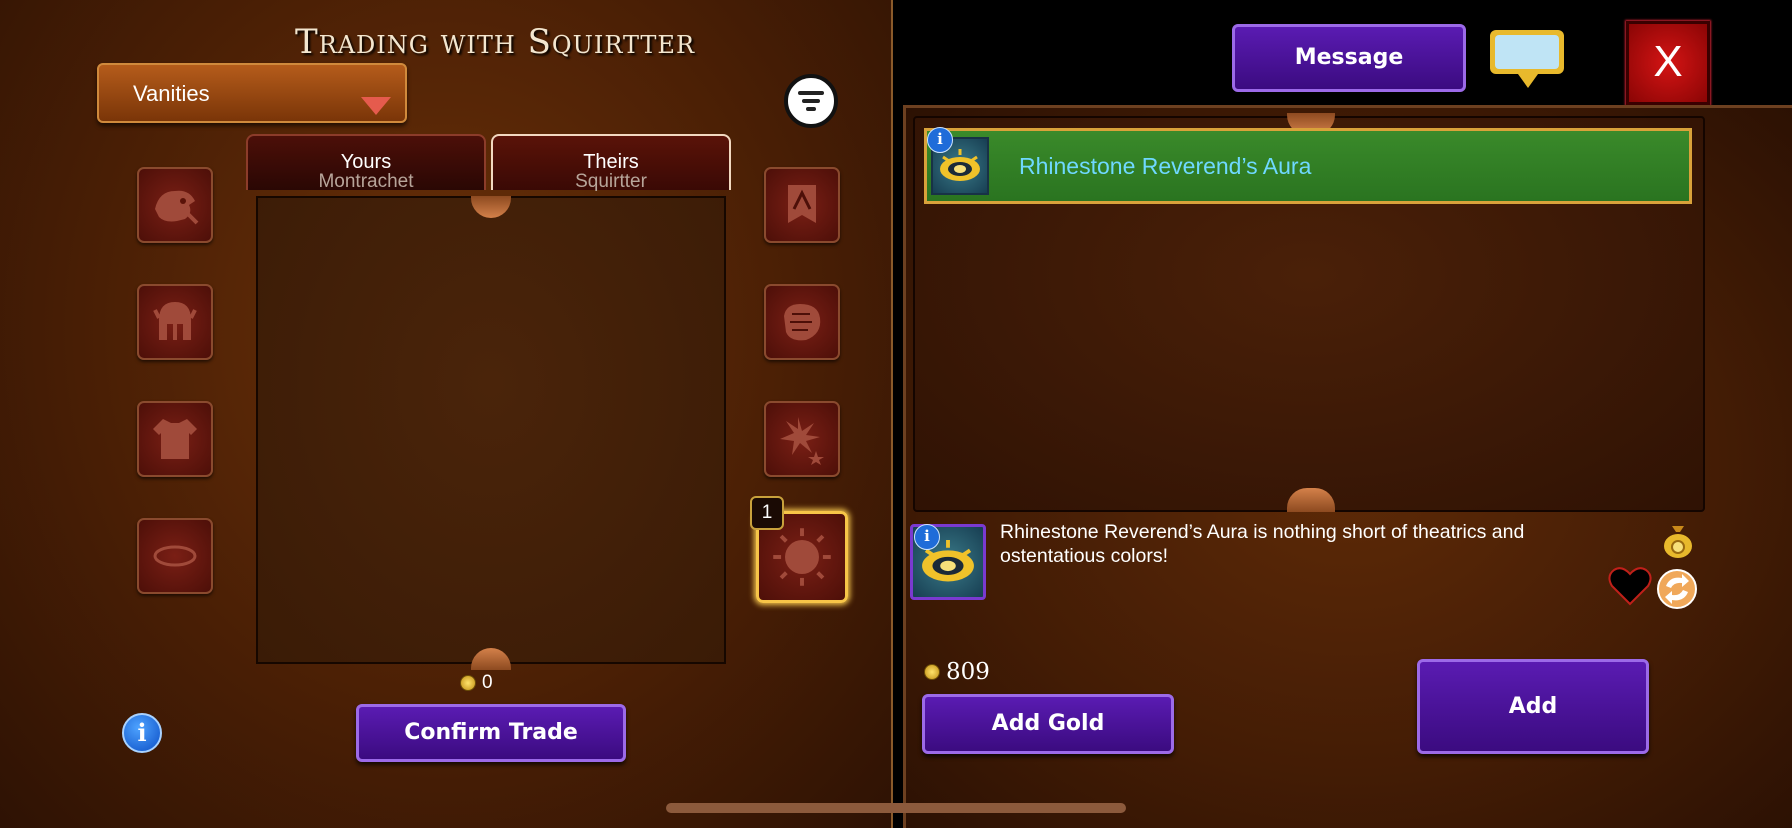 The width and height of the screenshot is (1792, 828). What do you see at coordinates (1349, 58) in the screenshot?
I see `message-button: Message` at bounding box center [1349, 58].